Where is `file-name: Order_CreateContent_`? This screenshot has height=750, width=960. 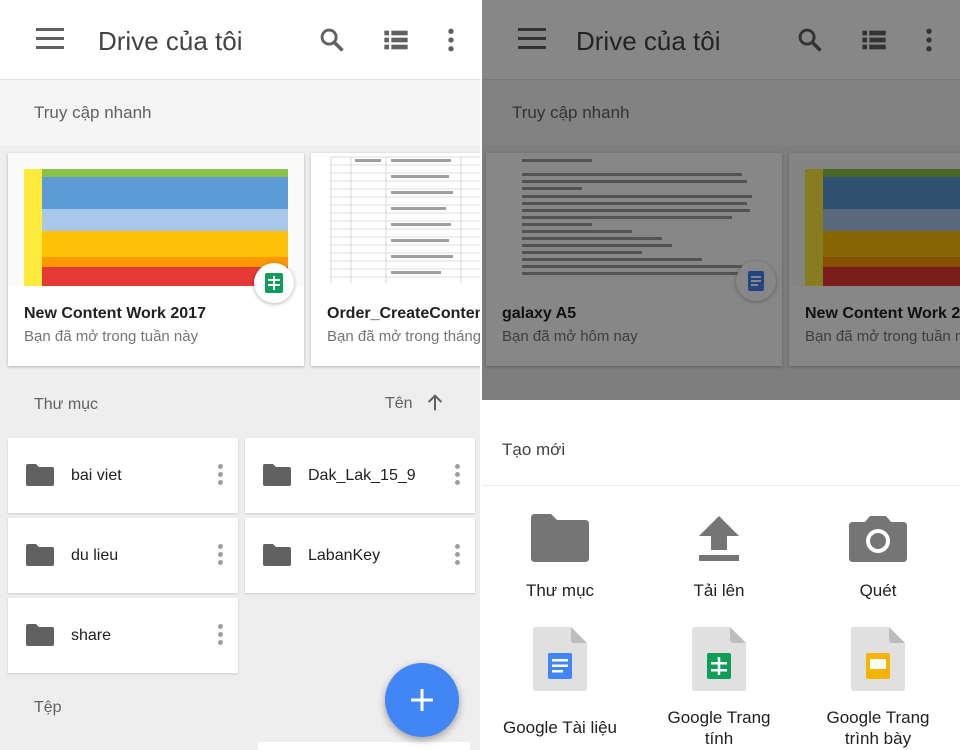
file-name: Order_CreateContent_ is located at coordinates (403, 313).